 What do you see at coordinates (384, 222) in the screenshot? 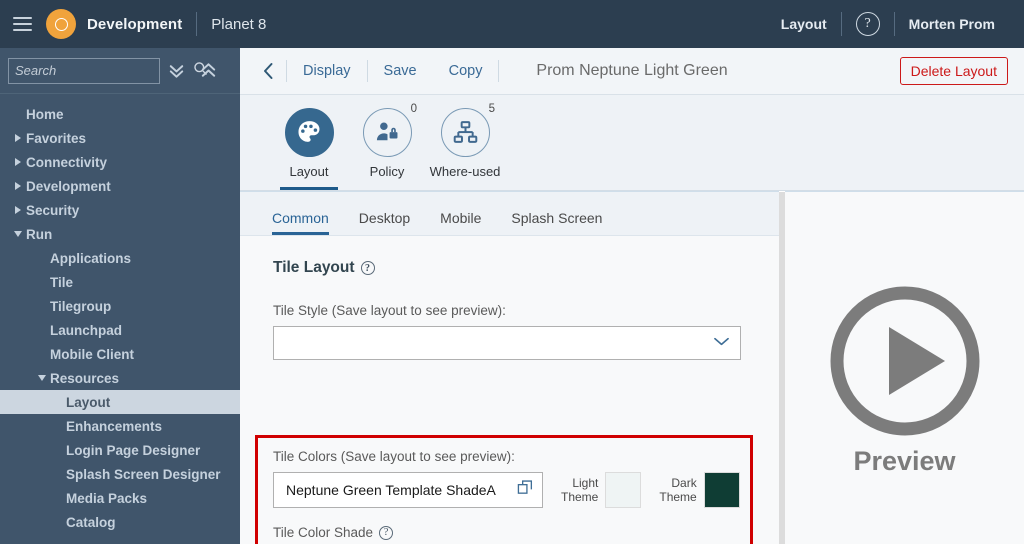
I see `tab-desktop: Desktop` at bounding box center [384, 222].